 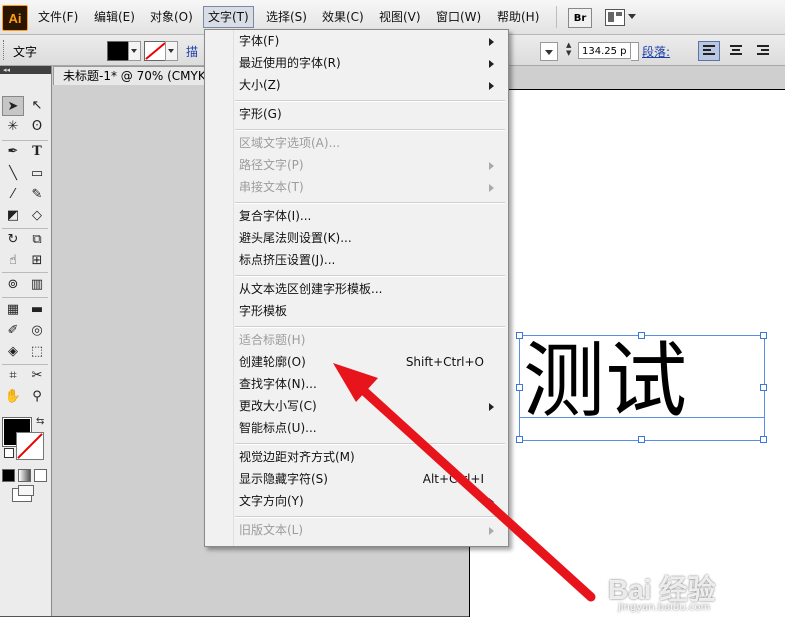 I want to click on menu-item-type-on-path: 路径文字(P), so click(x=355, y=165).